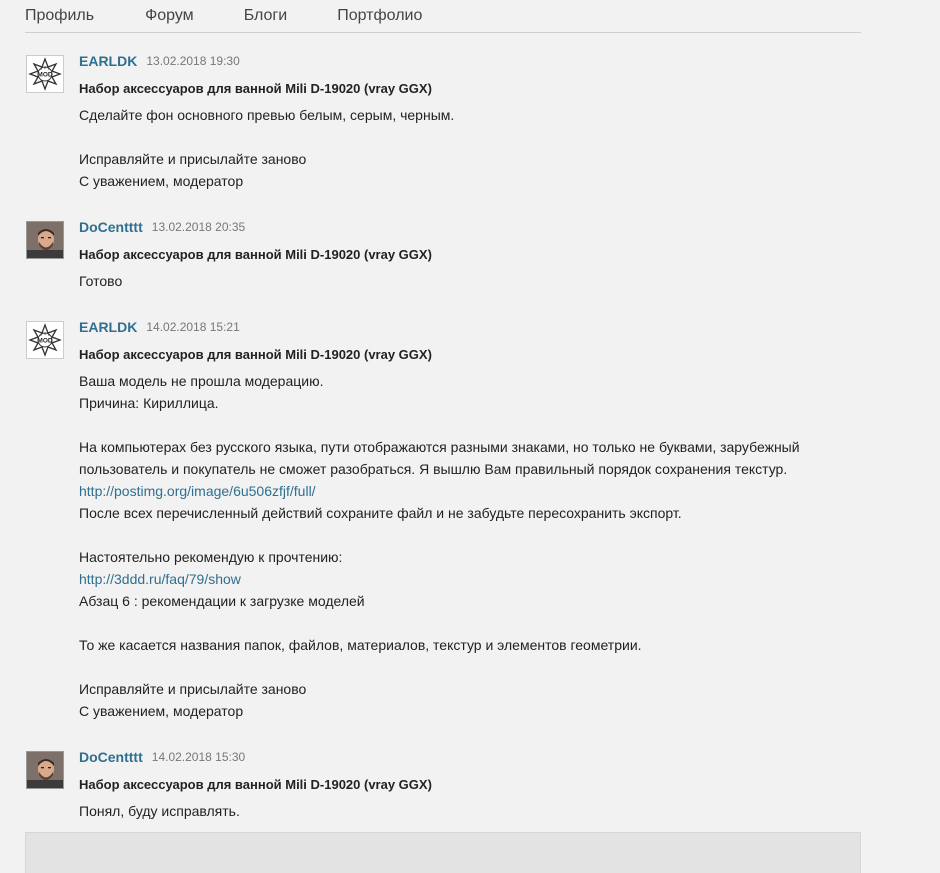 The width and height of the screenshot is (940, 873). What do you see at coordinates (470, 579) in the screenshot?
I see `message-link: http://3ddd.ru/faq/79/show` at bounding box center [470, 579].